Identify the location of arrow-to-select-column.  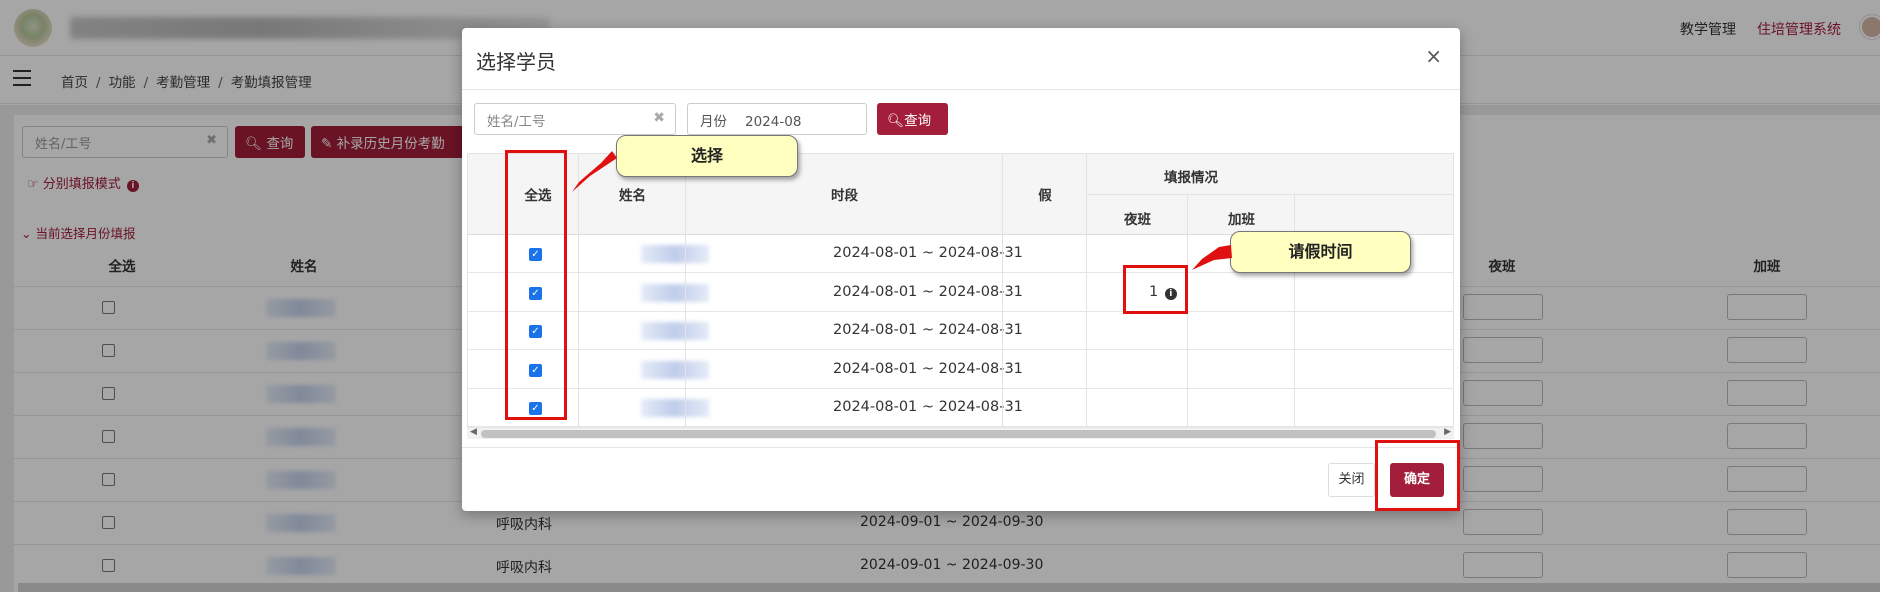
(594, 171).